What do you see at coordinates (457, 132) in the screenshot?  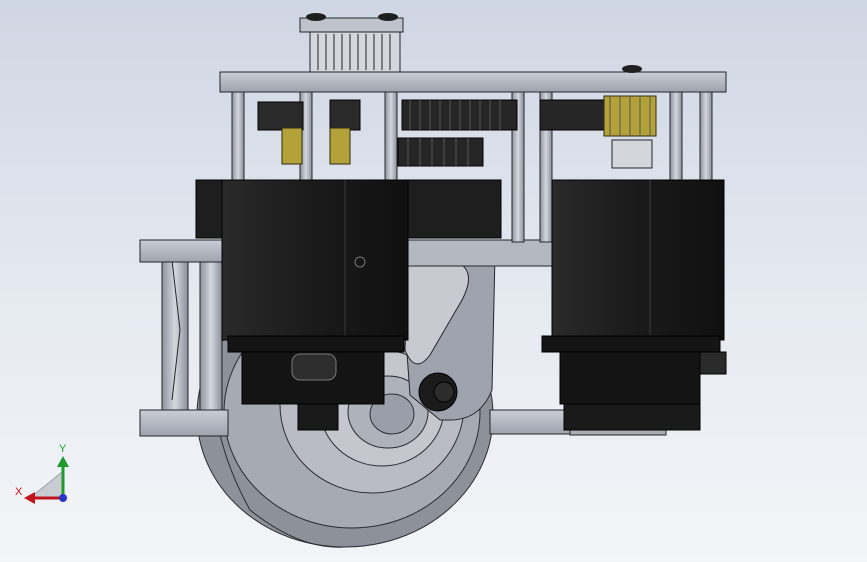 I see `gear-train` at bounding box center [457, 132].